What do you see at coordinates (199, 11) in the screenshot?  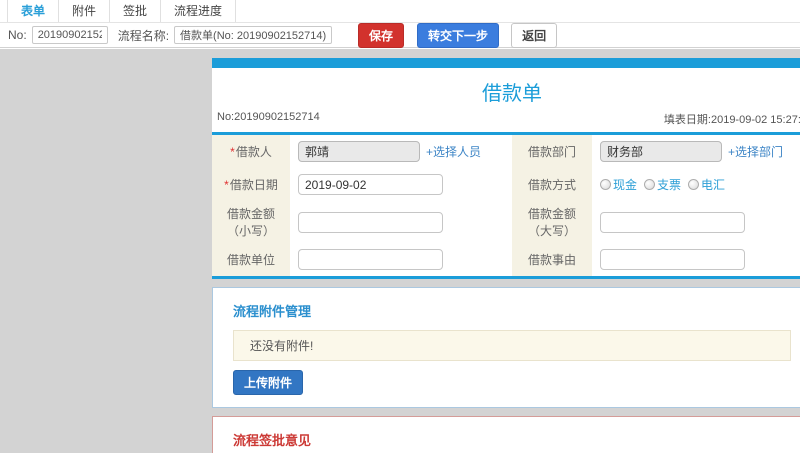 I see `tab-process-progress: 流程进度` at bounding box center [199, 11].